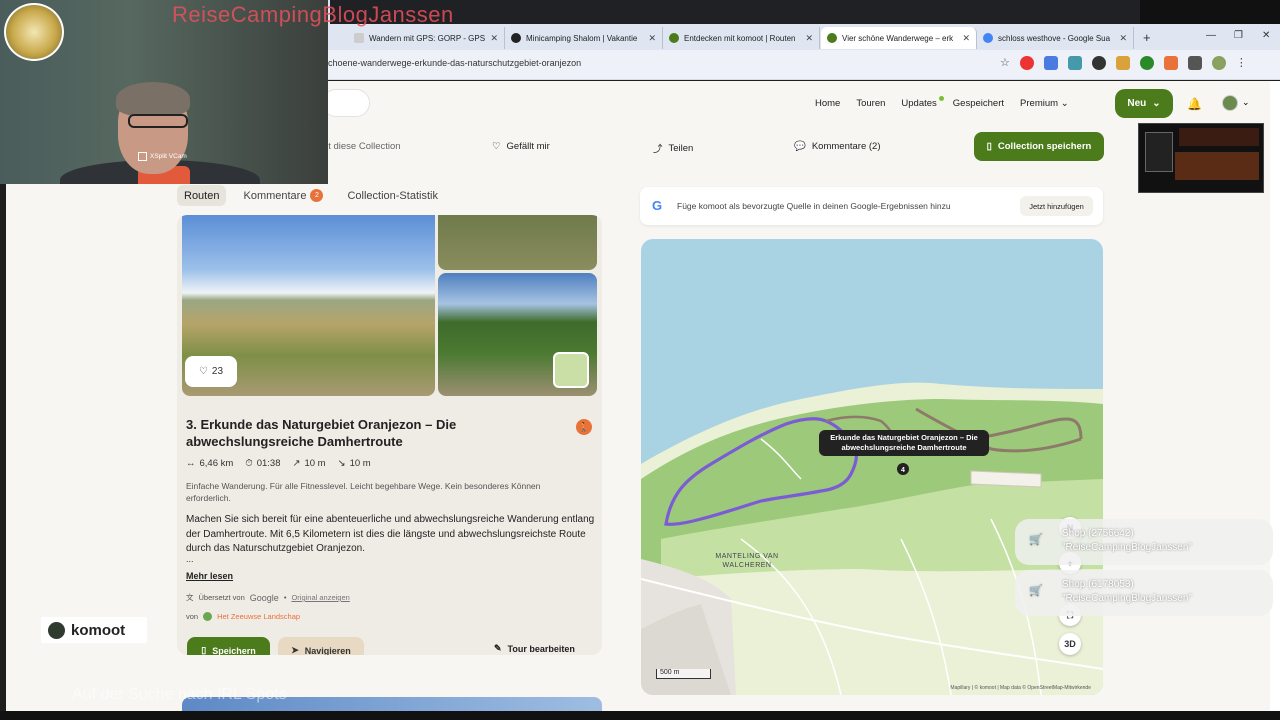 The width and height of the screenshot is (1280, 720). I want to click on nav-saved: Gespeichert, so click(978, 103).